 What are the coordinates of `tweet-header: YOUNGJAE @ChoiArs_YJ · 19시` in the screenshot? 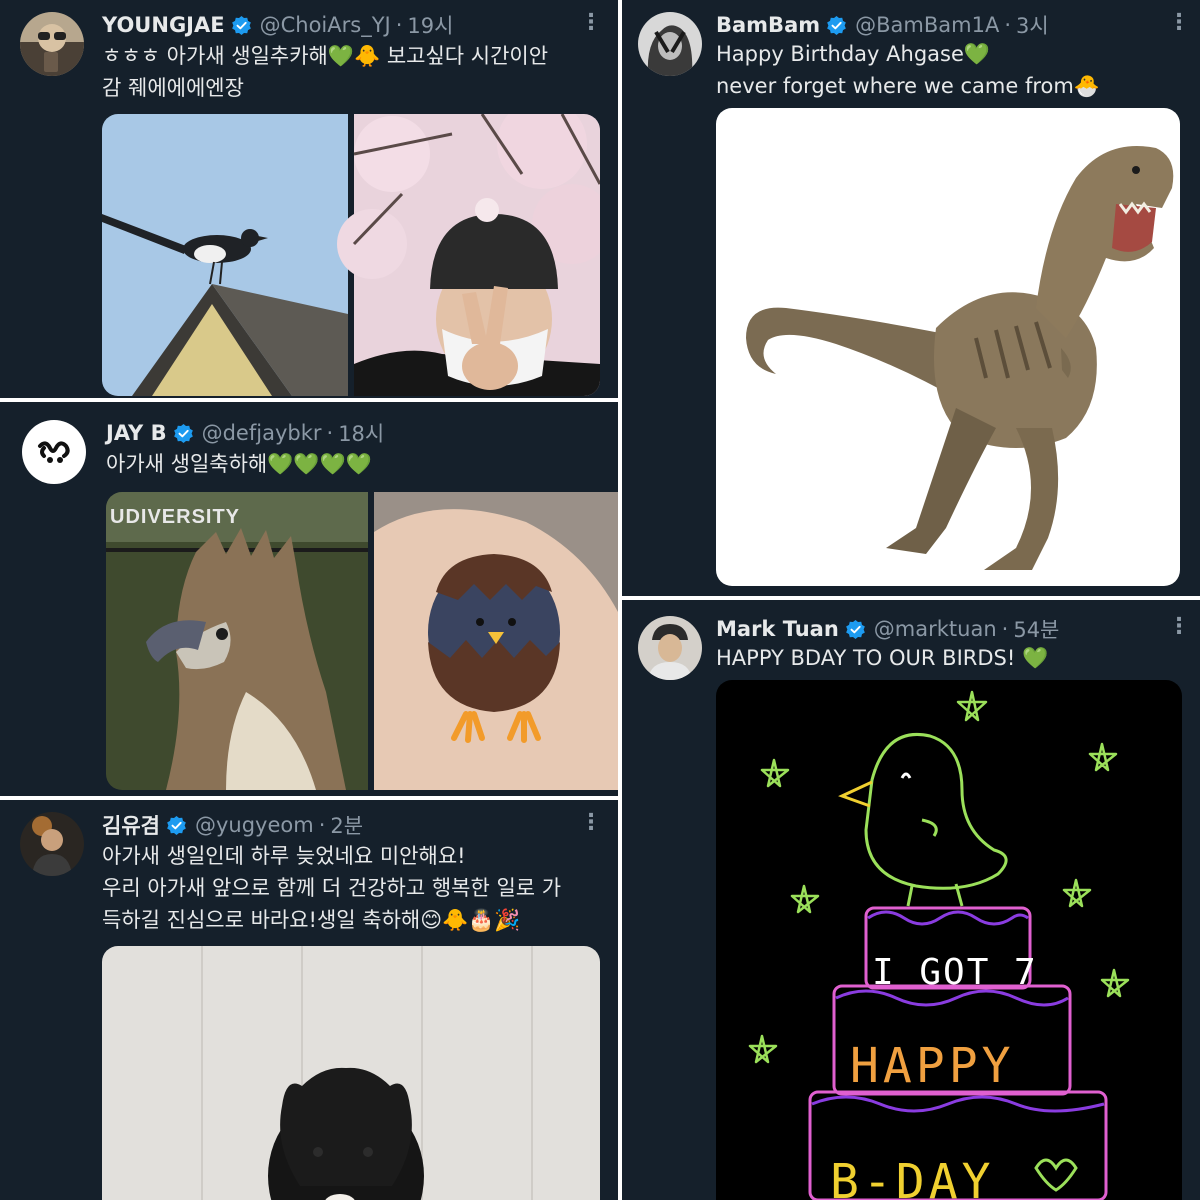 It's located at (277, 25).